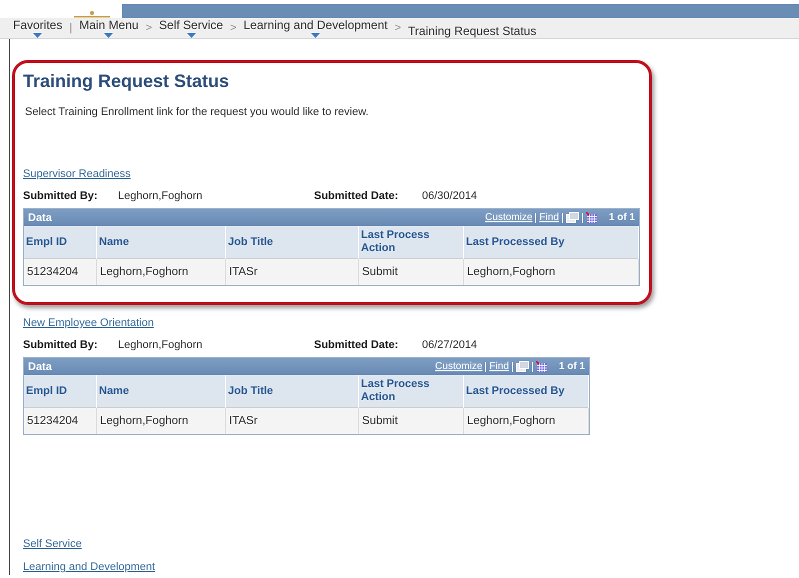 This screenshot has height=578, width=799. I want to click on breadcrumb-link: Learning and Development, so click(316, 25).